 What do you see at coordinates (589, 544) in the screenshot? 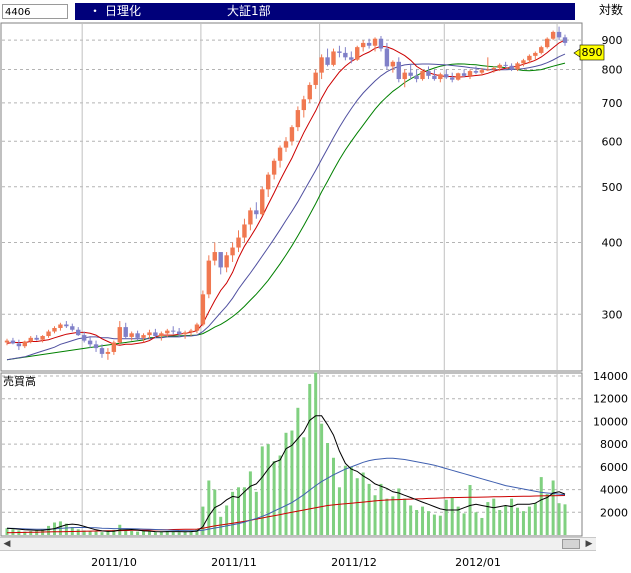
I see `scroll-right-icon: ▶` at bounding box center [589, 544].